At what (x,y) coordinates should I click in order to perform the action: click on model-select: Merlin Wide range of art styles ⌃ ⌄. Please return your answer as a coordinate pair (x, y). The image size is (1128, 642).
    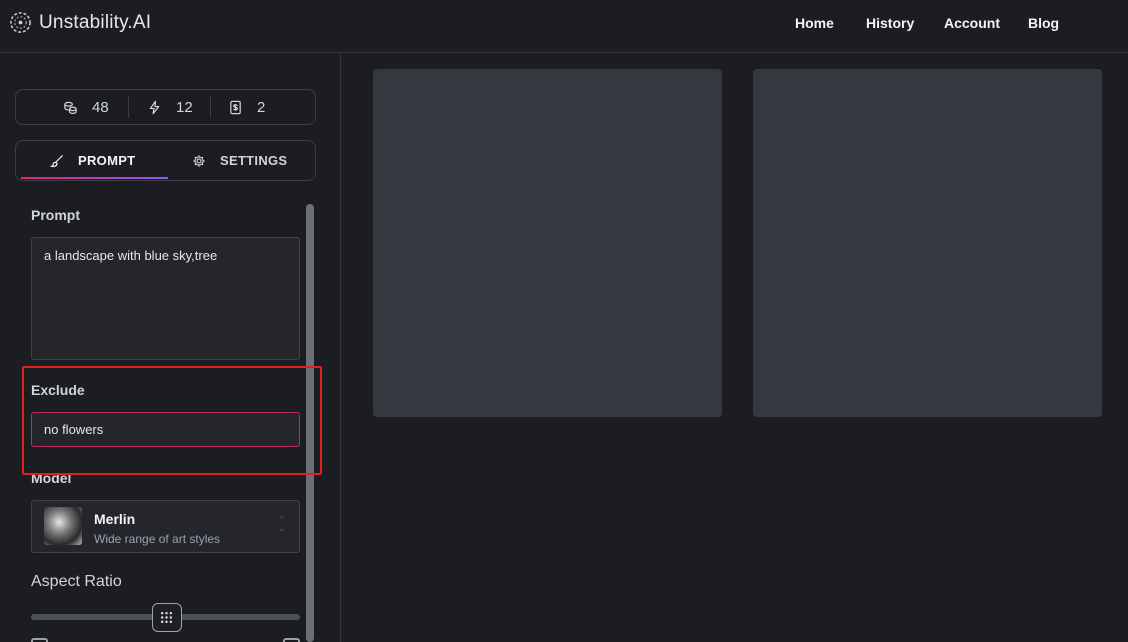
    Looking at the image, I should click on (165, 526).